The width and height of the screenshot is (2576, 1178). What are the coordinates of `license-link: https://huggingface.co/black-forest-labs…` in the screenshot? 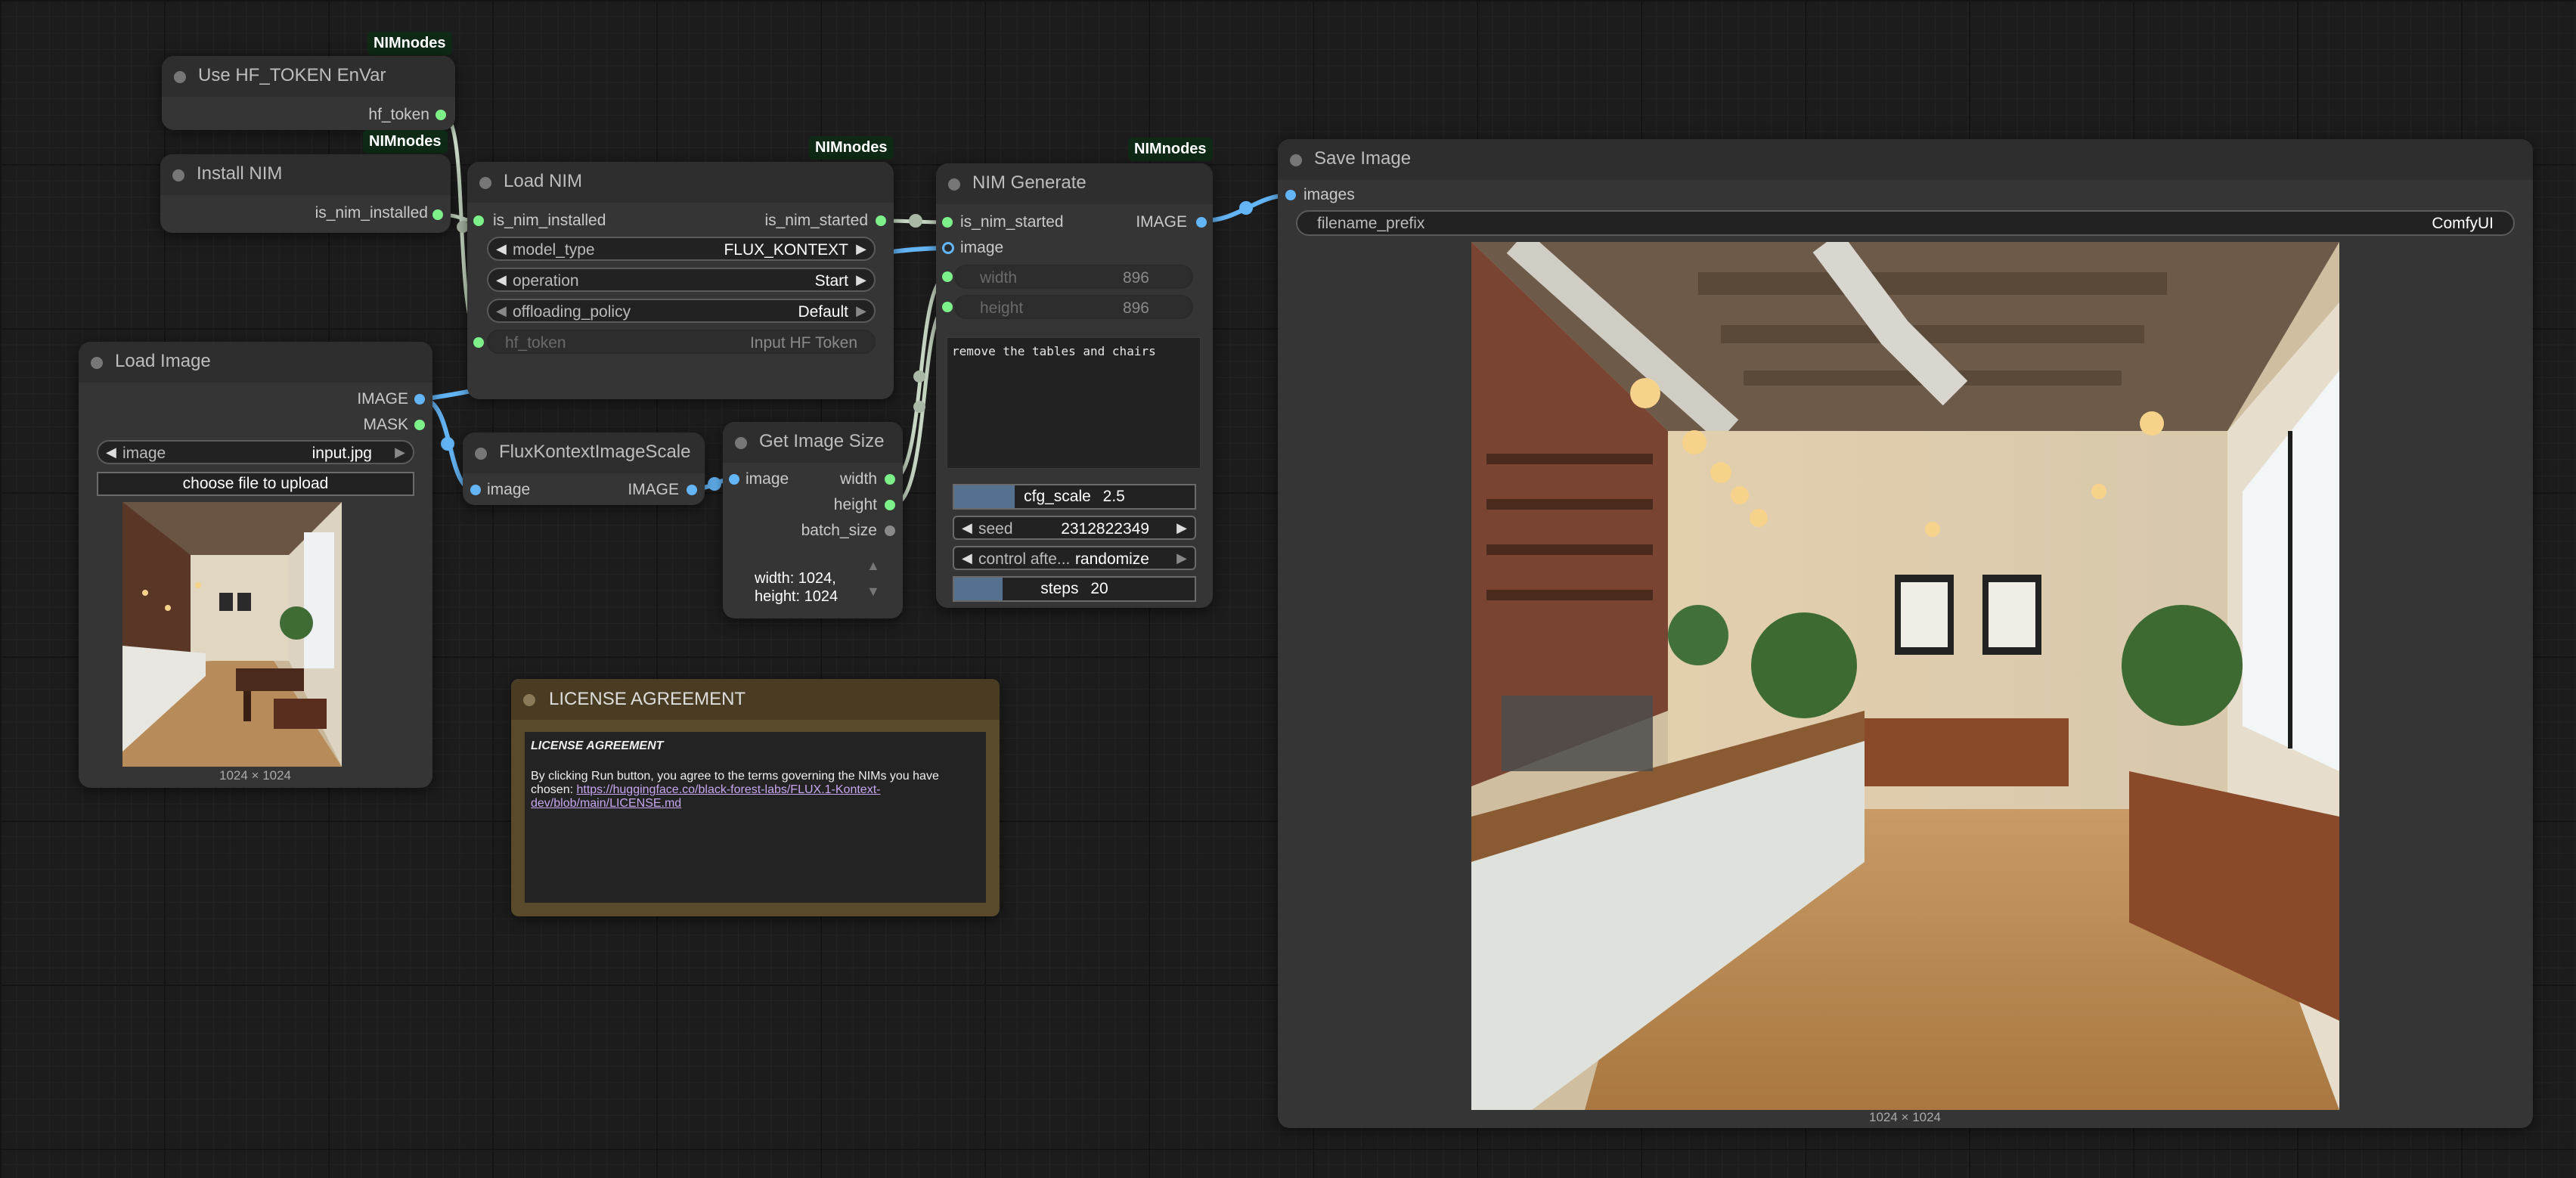 It's located at (705, 796).